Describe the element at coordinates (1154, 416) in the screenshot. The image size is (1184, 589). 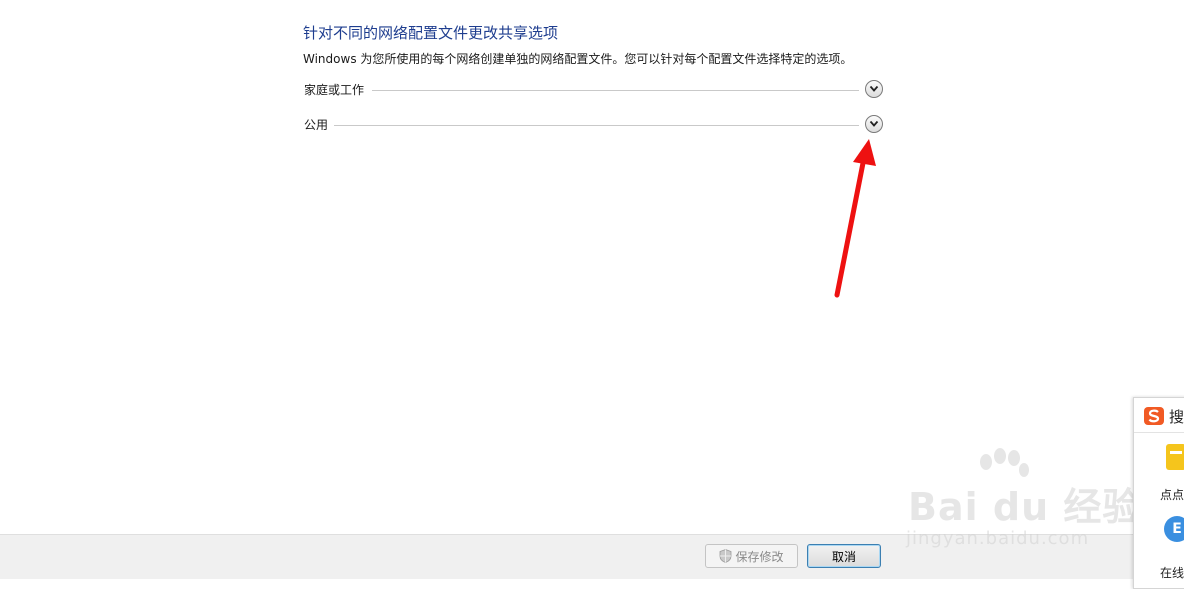
I see `sogou-logo-icon` at that location.